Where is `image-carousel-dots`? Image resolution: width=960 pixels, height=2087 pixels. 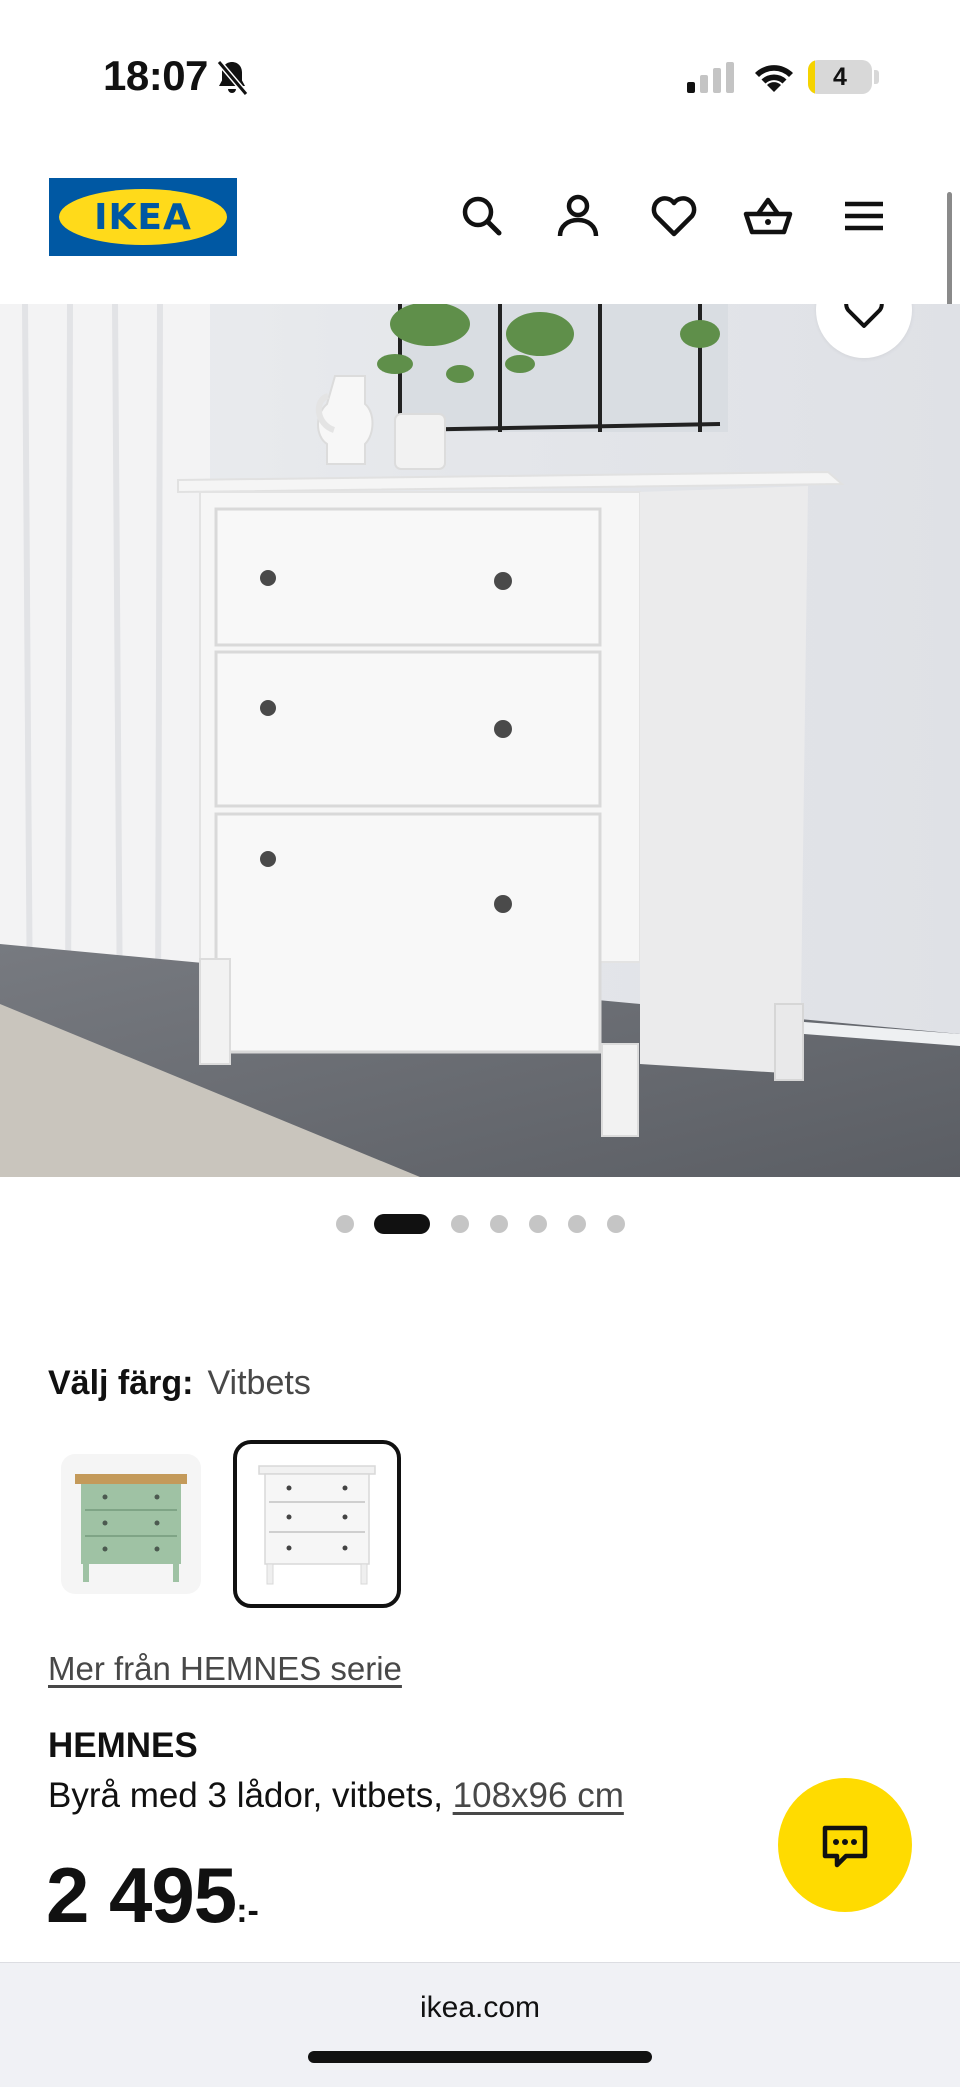
image-carousel-dots is located at coordinates (480, 1224).